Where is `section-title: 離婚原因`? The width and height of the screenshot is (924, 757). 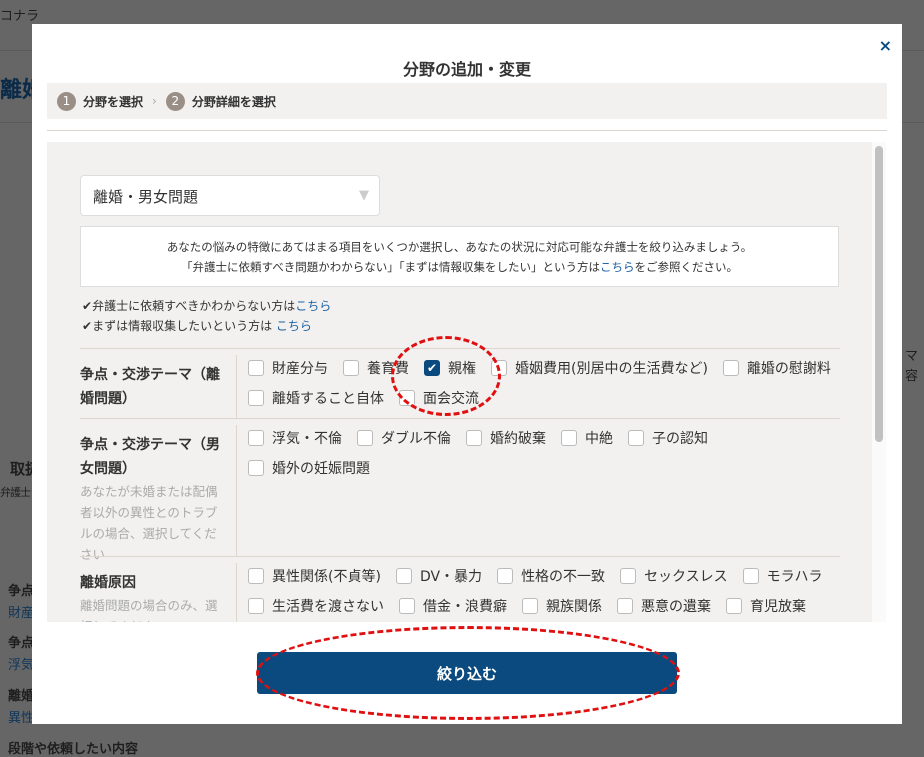 section-title: 離婚原因 is located at coordinates (108, 583).